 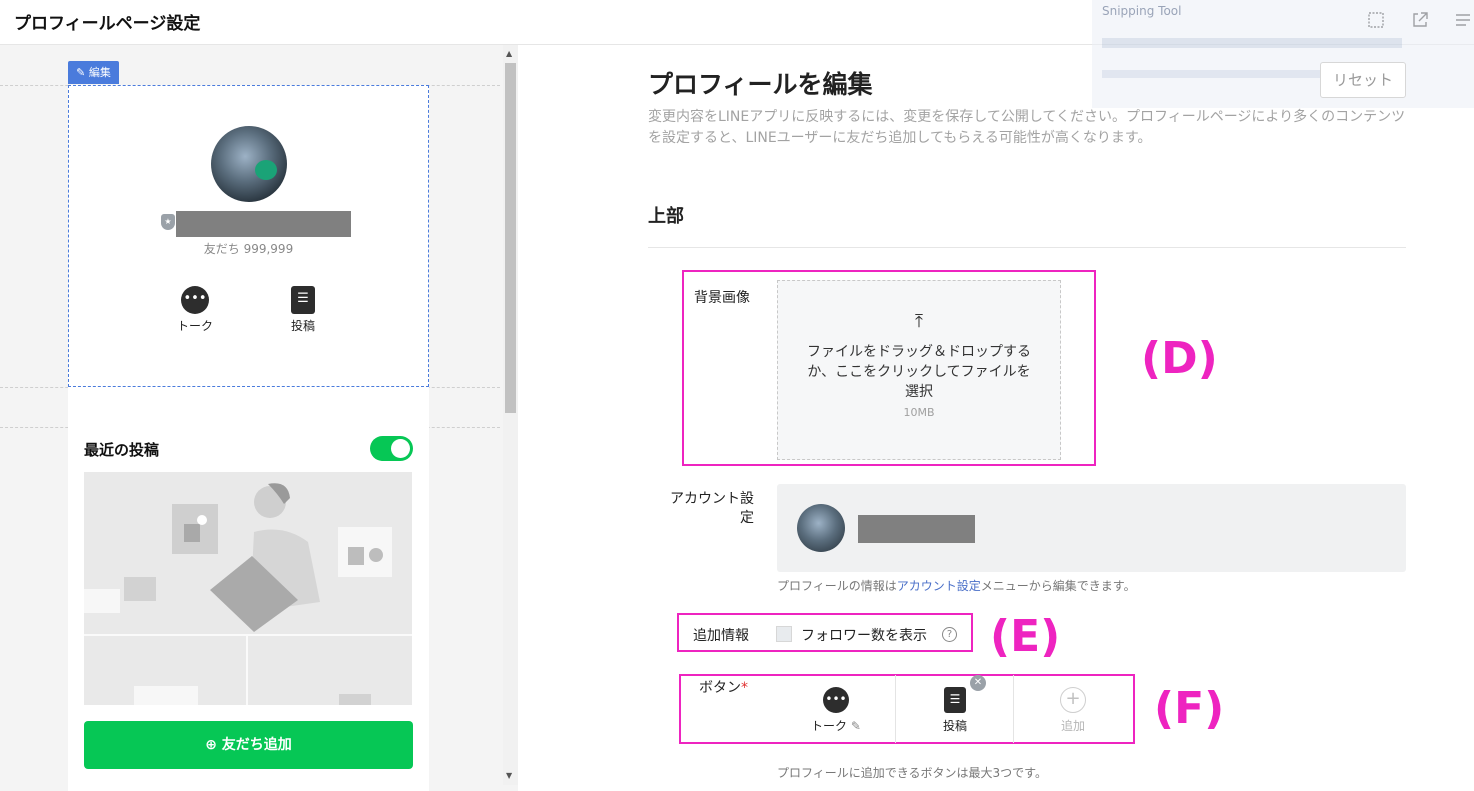 I want to click on snipping-tool-title: Snipping Tool, so click(x=1142, y=11).